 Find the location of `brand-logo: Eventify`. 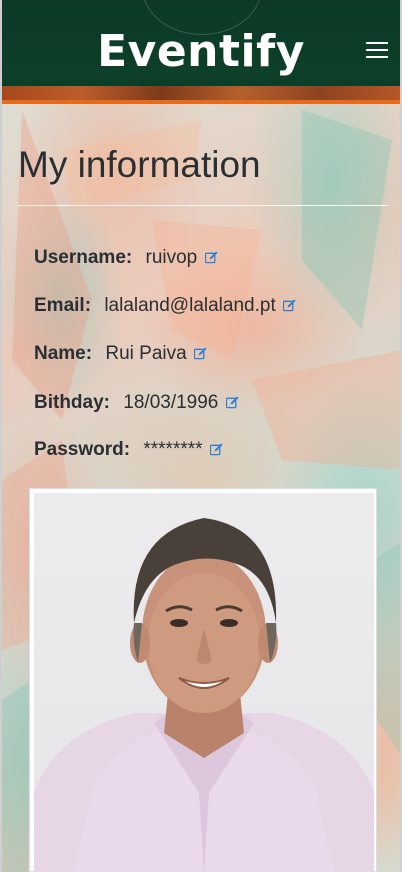

brand-logo: Eventify is located at coordinates (201, 51).